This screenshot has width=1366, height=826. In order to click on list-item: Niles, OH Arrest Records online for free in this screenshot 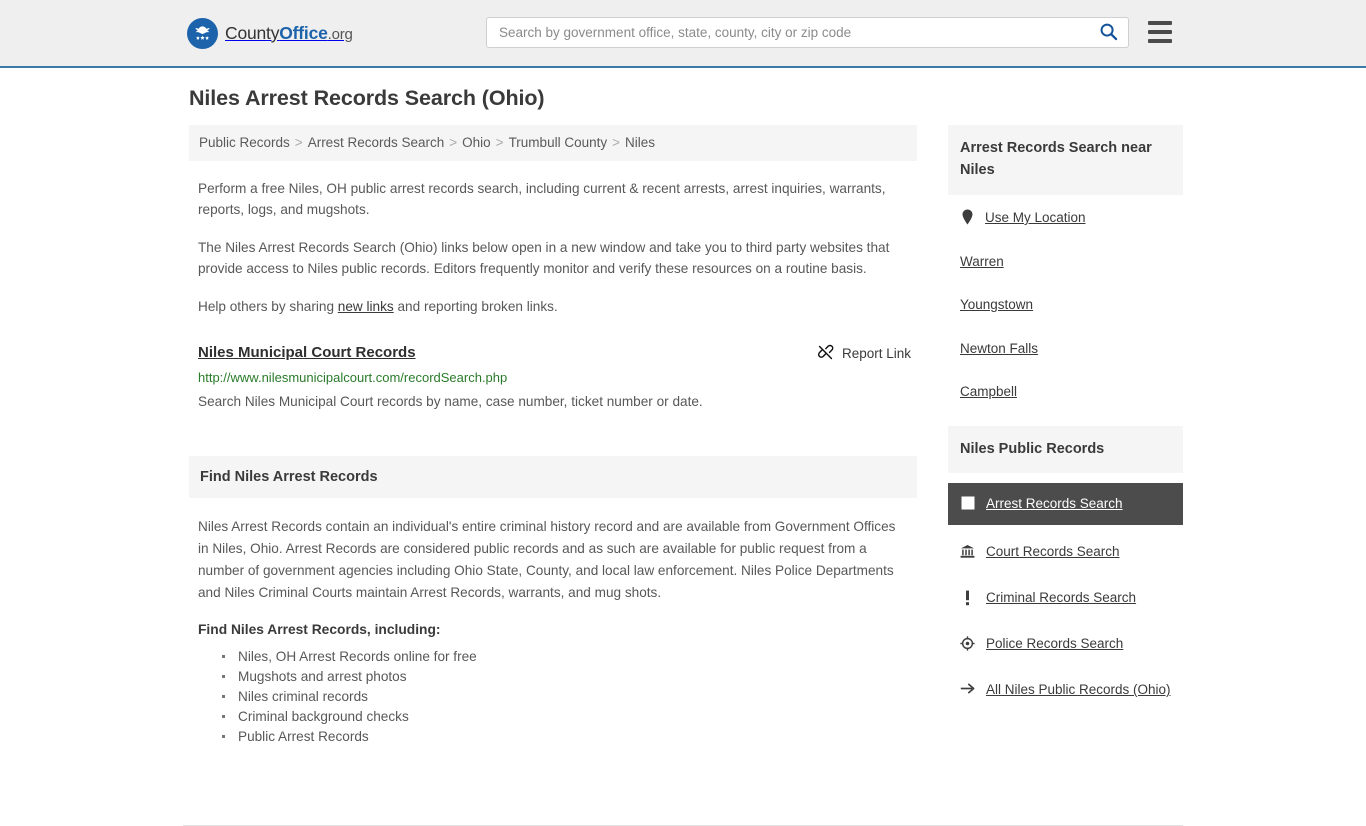, I will do `click(569, 657)`.